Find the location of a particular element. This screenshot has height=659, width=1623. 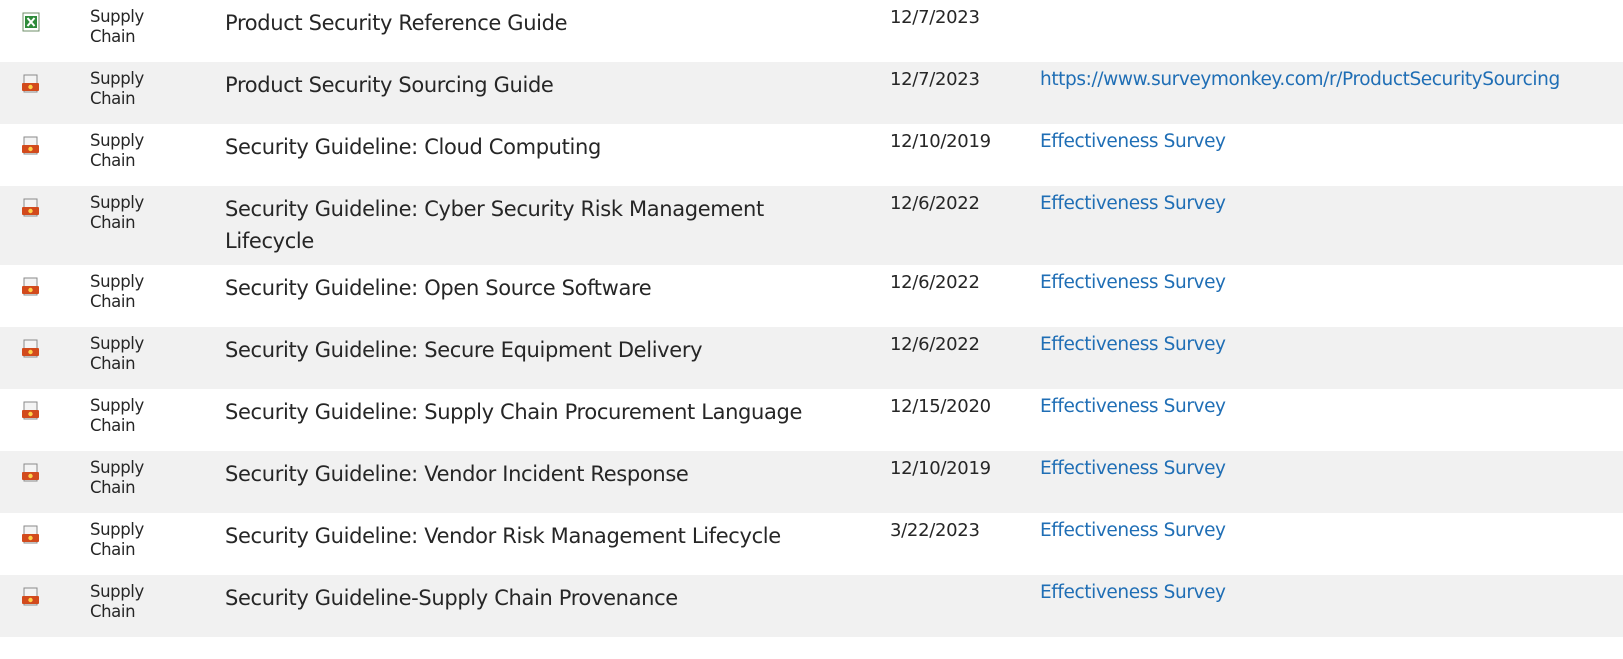

document-row: Supply Chain Security Guideline is located at coordinates (811, 420).